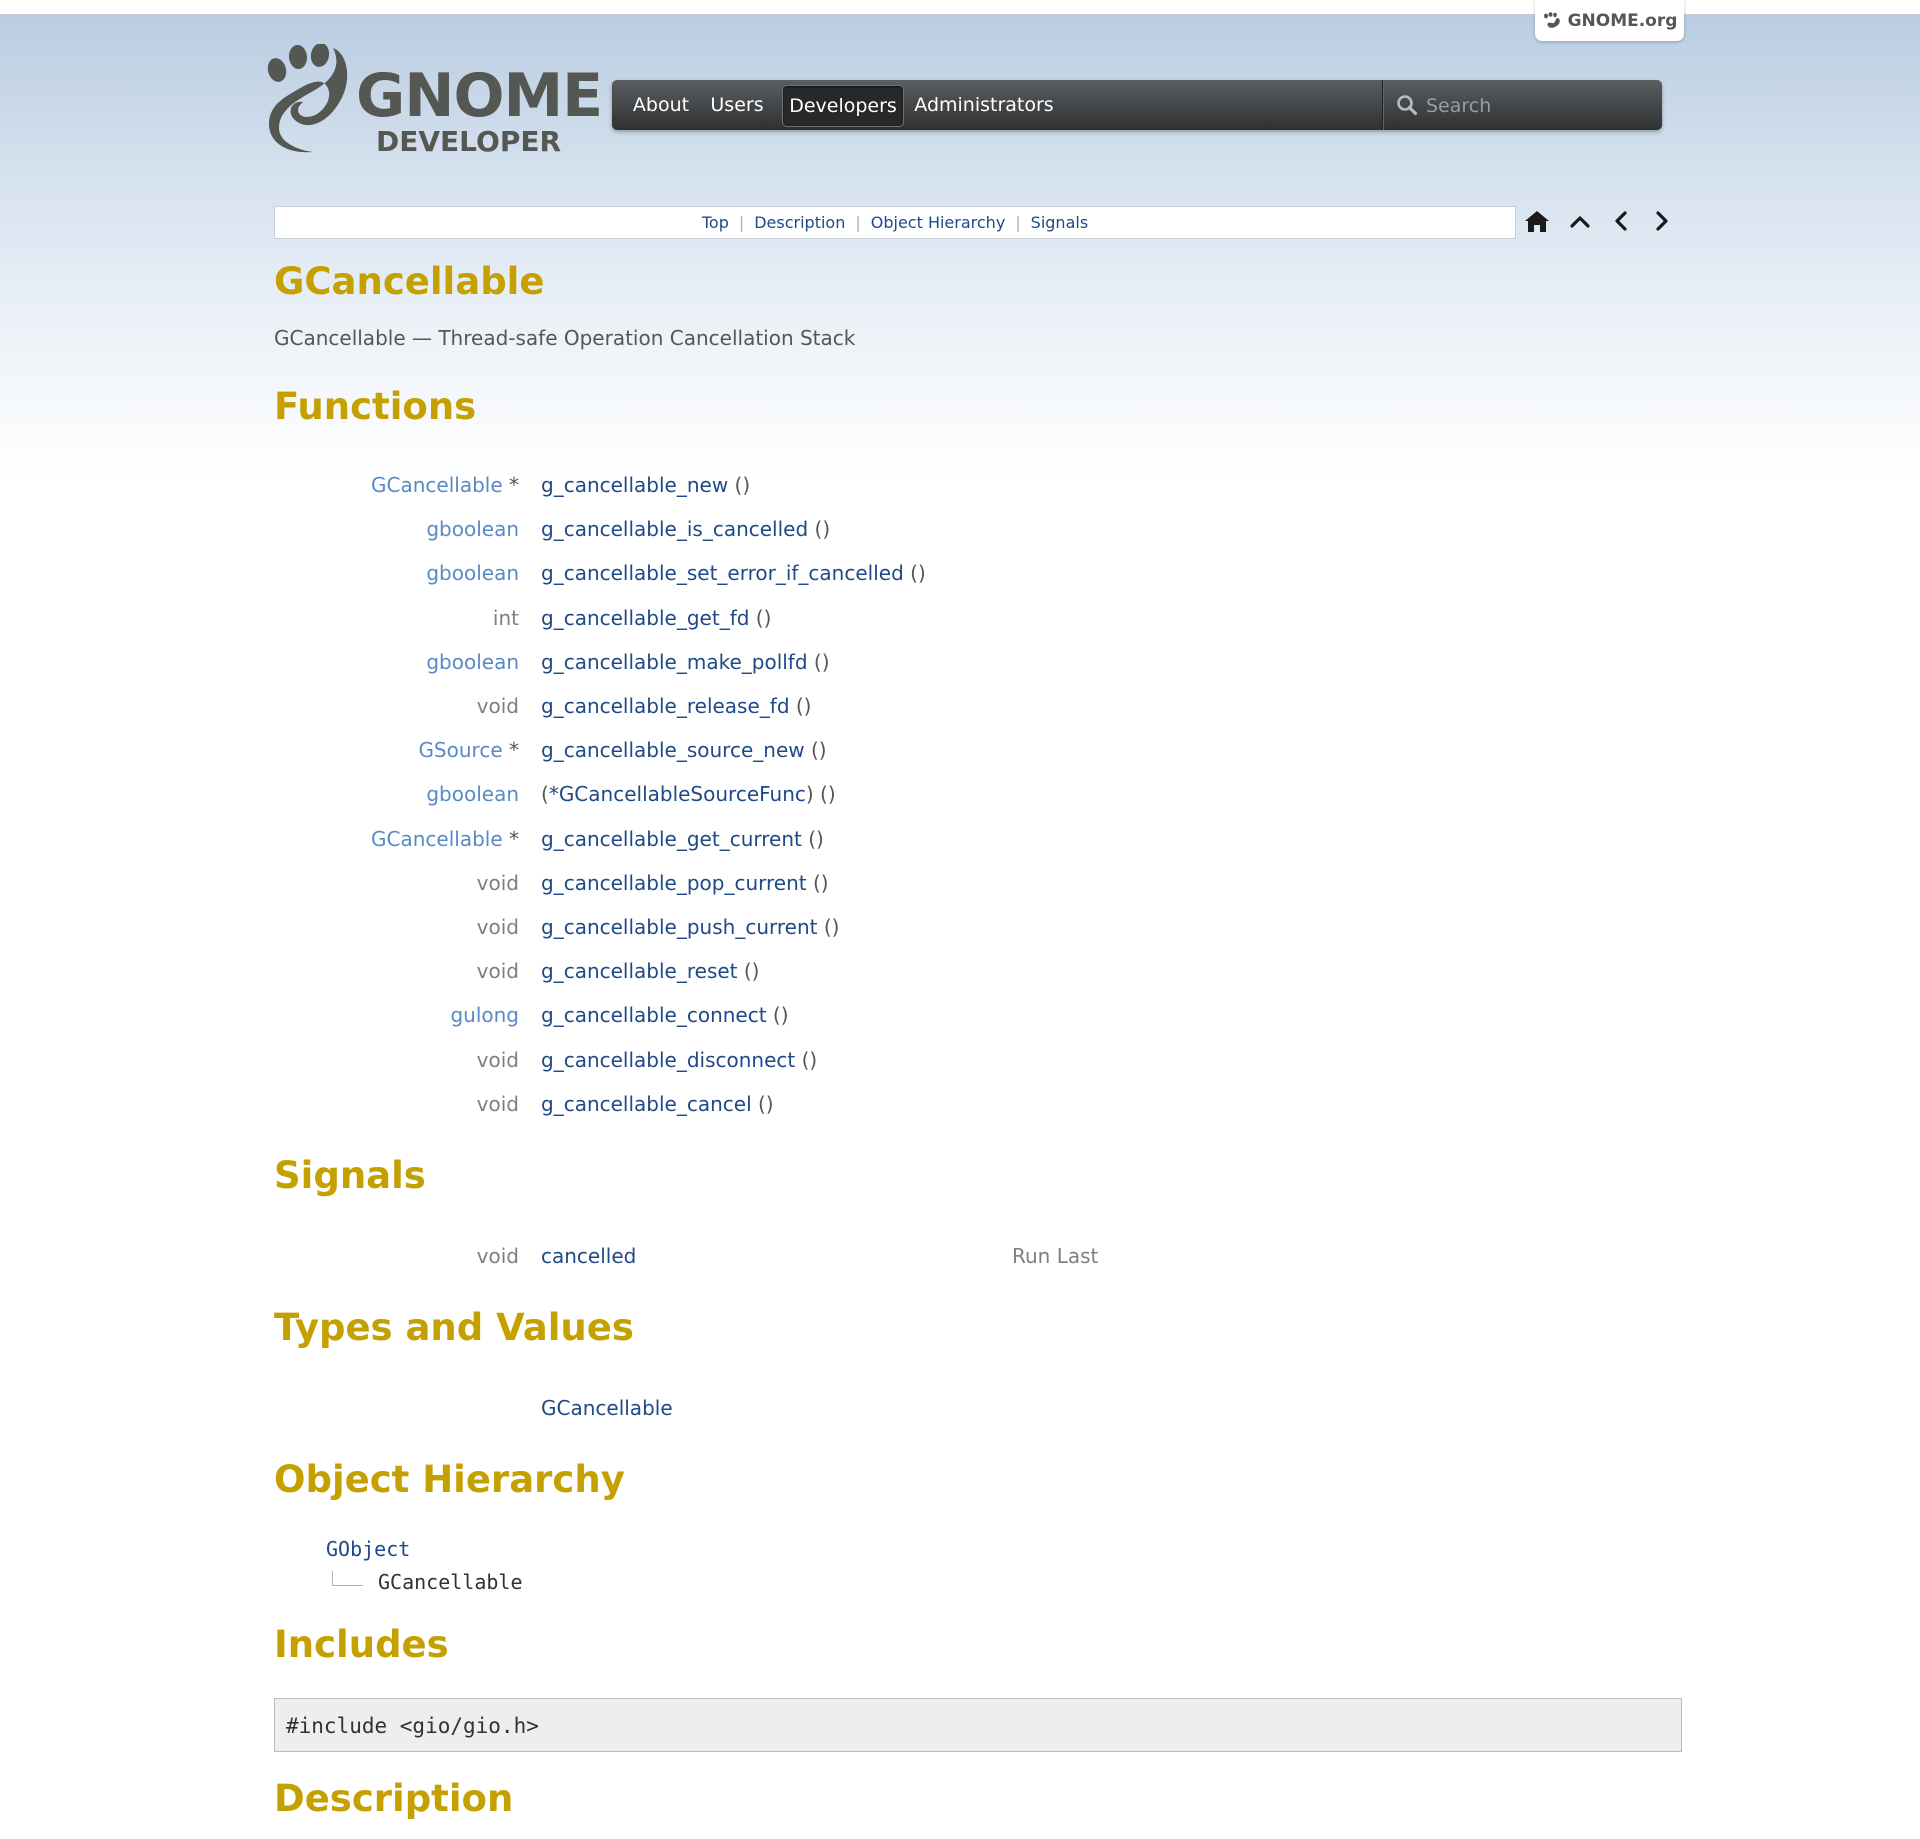  What do you see at coordinates (1407, 105) in the screenshot?
I see `search-icon` at bounding box center [1407, 105].